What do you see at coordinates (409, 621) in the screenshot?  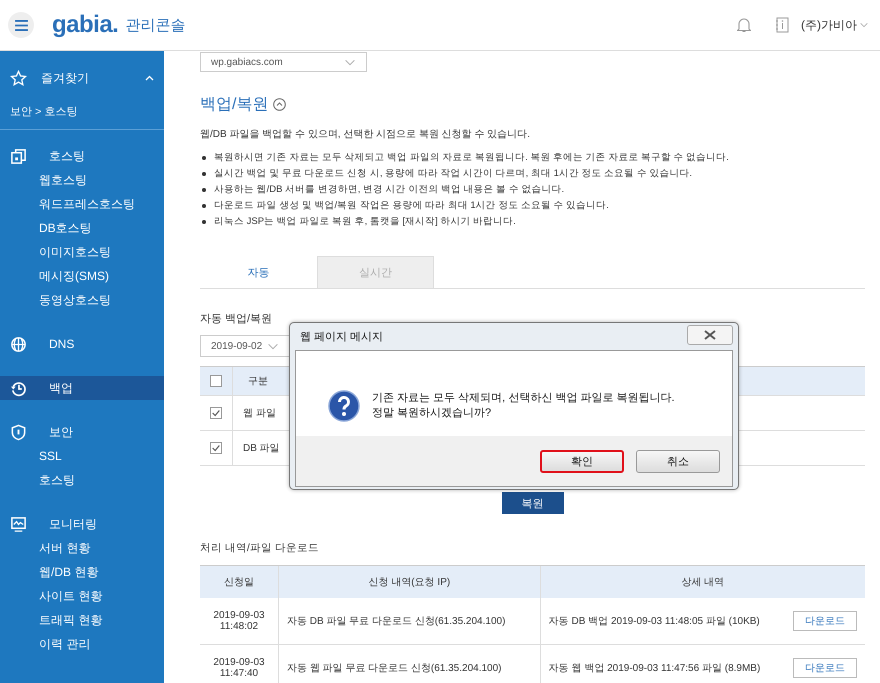 I see `table-cell: 자동 DB 파일 무료 다운로드 신청(61.35.204.100)` at bounding box center [409, 621].